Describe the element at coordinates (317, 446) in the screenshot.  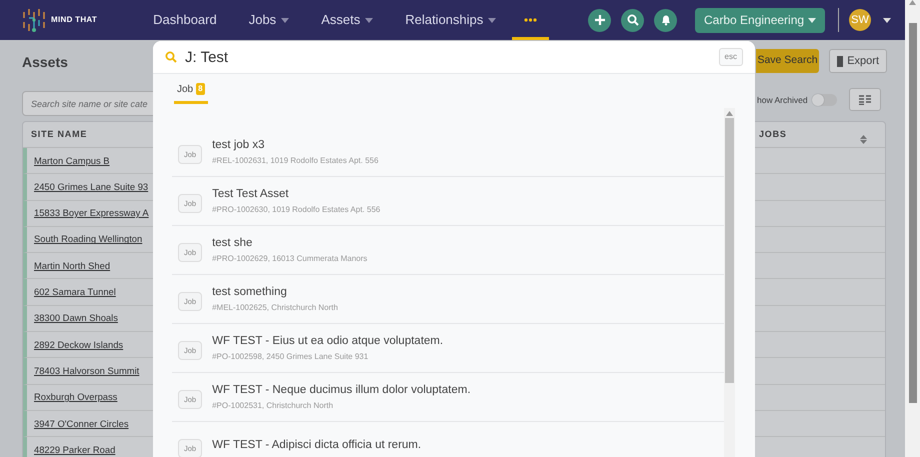
I see `result-title: WF TEST - Adipisci dicta officia ut rerum.` at that location.